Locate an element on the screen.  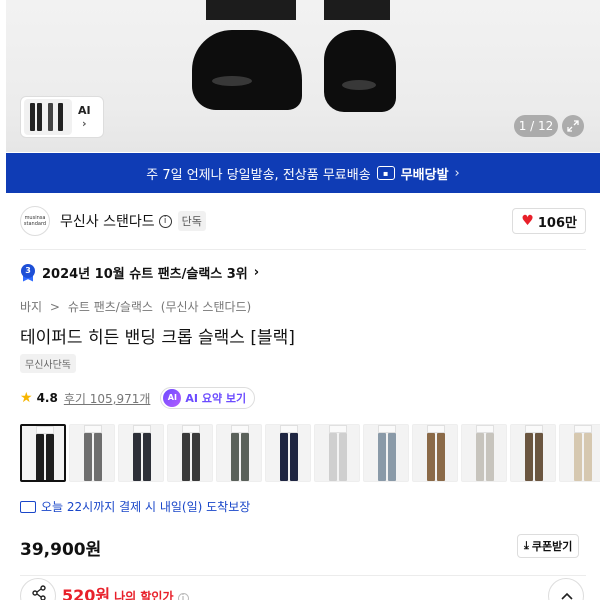
shoe-left is located at coordinates (247, 70).